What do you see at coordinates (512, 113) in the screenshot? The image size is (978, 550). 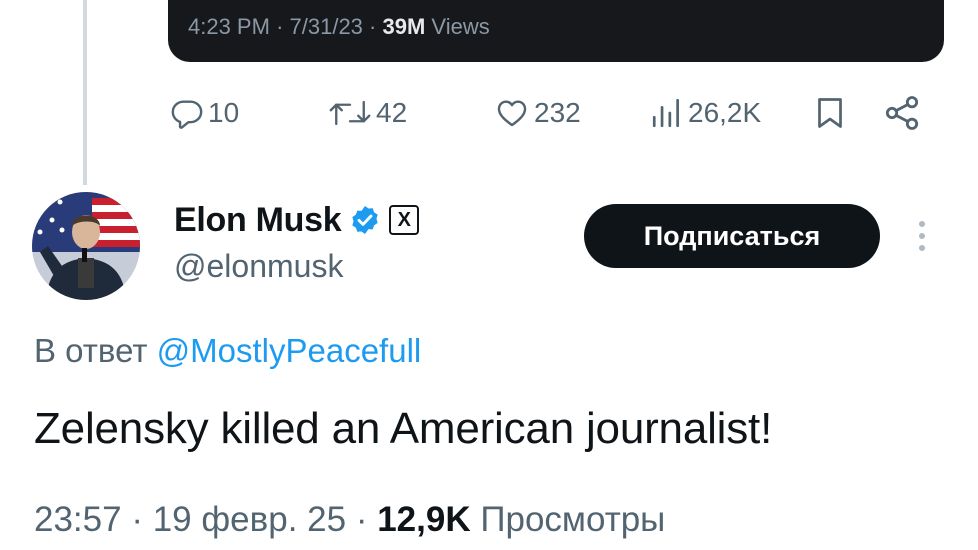 I see `like-icon` at bounding box center [512, 113].